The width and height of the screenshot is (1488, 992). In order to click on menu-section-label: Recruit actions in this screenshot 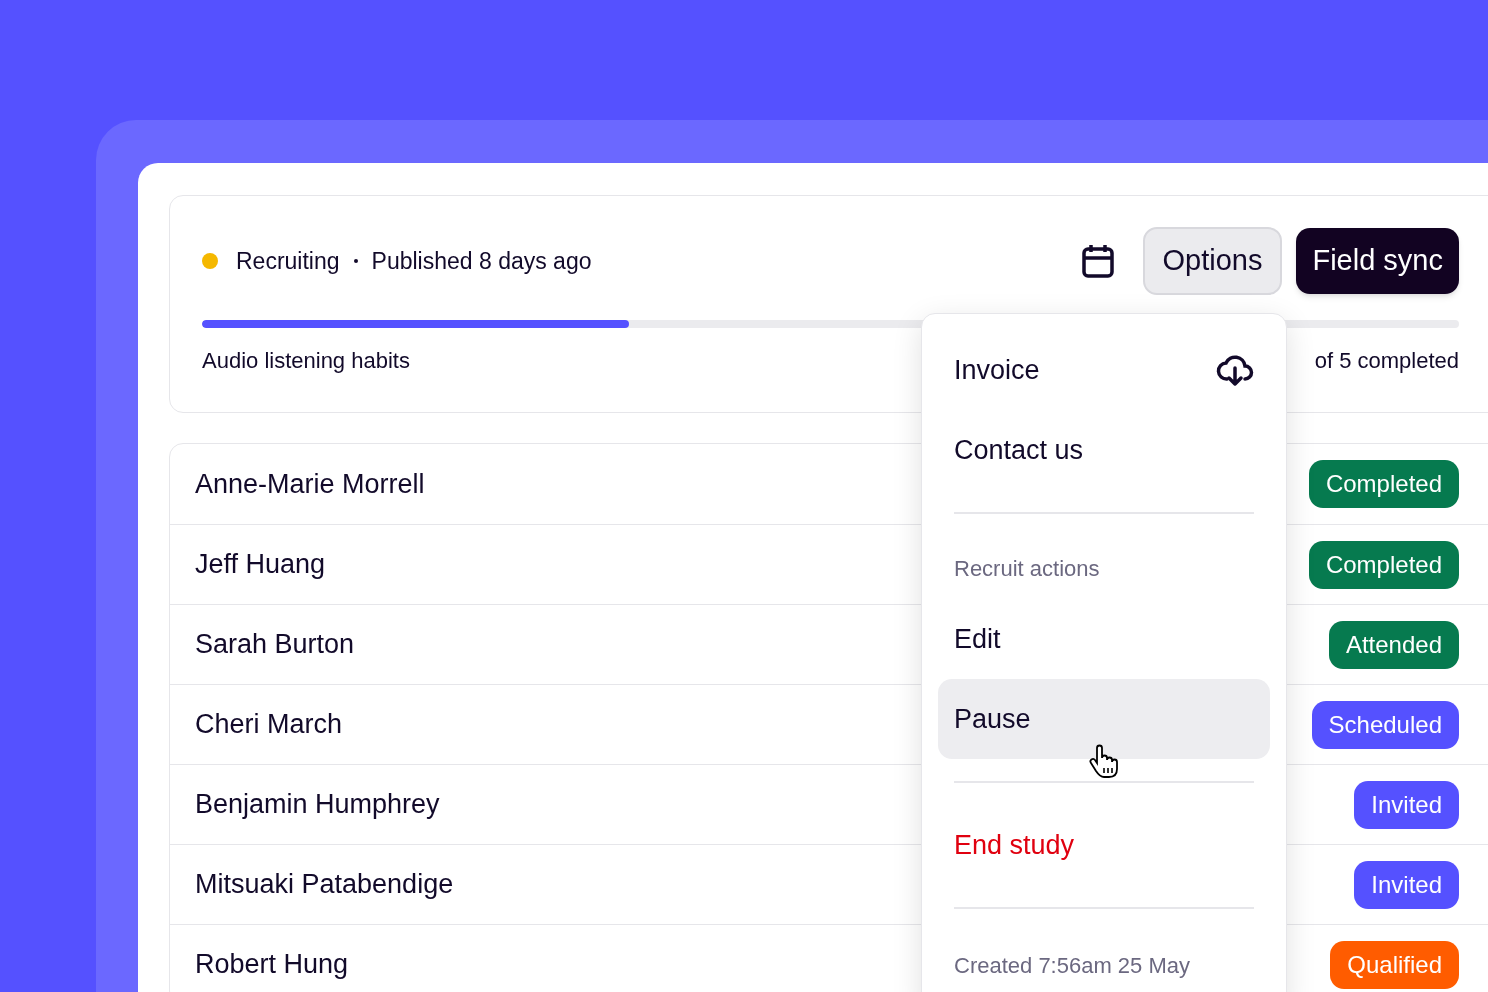, I will do `click(1027, 569)`.